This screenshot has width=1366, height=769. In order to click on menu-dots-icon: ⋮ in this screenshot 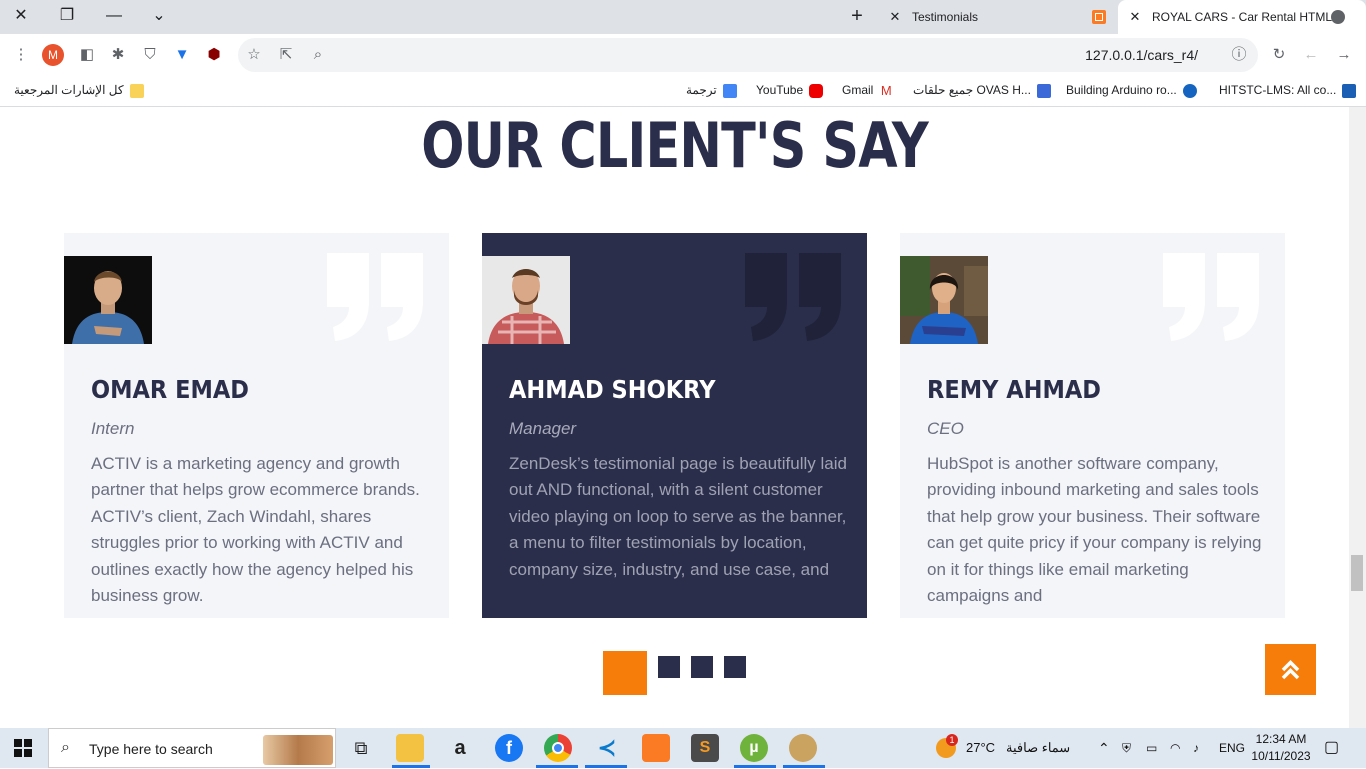, I will do `click(21, 55)`.